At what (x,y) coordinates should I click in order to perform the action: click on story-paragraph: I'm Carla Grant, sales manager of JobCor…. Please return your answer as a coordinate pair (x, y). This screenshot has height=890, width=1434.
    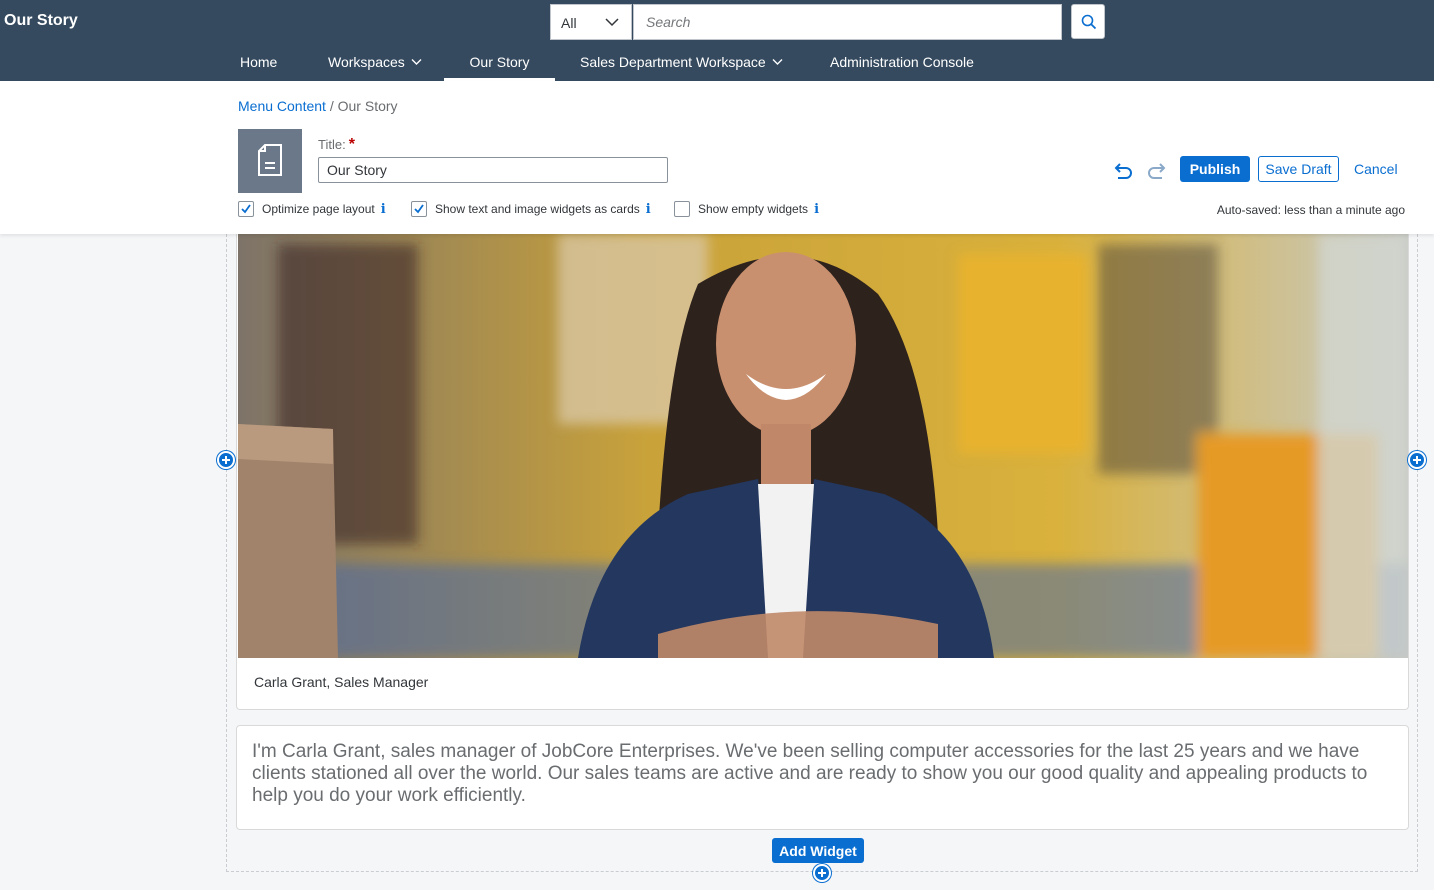
    Looking at the image, I should click on (810, 773).